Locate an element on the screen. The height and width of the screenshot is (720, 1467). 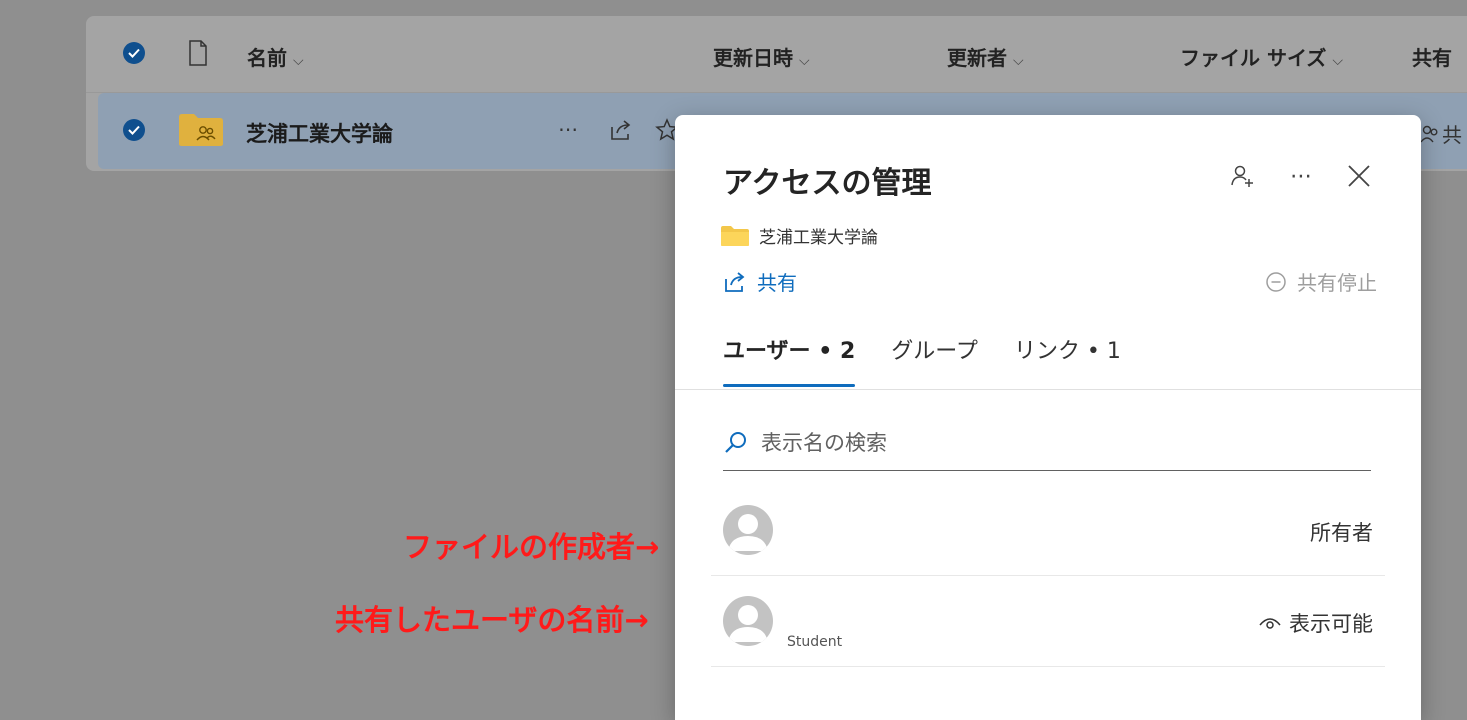
user-role: 表示可能 is located at coordinates (1316, 623).